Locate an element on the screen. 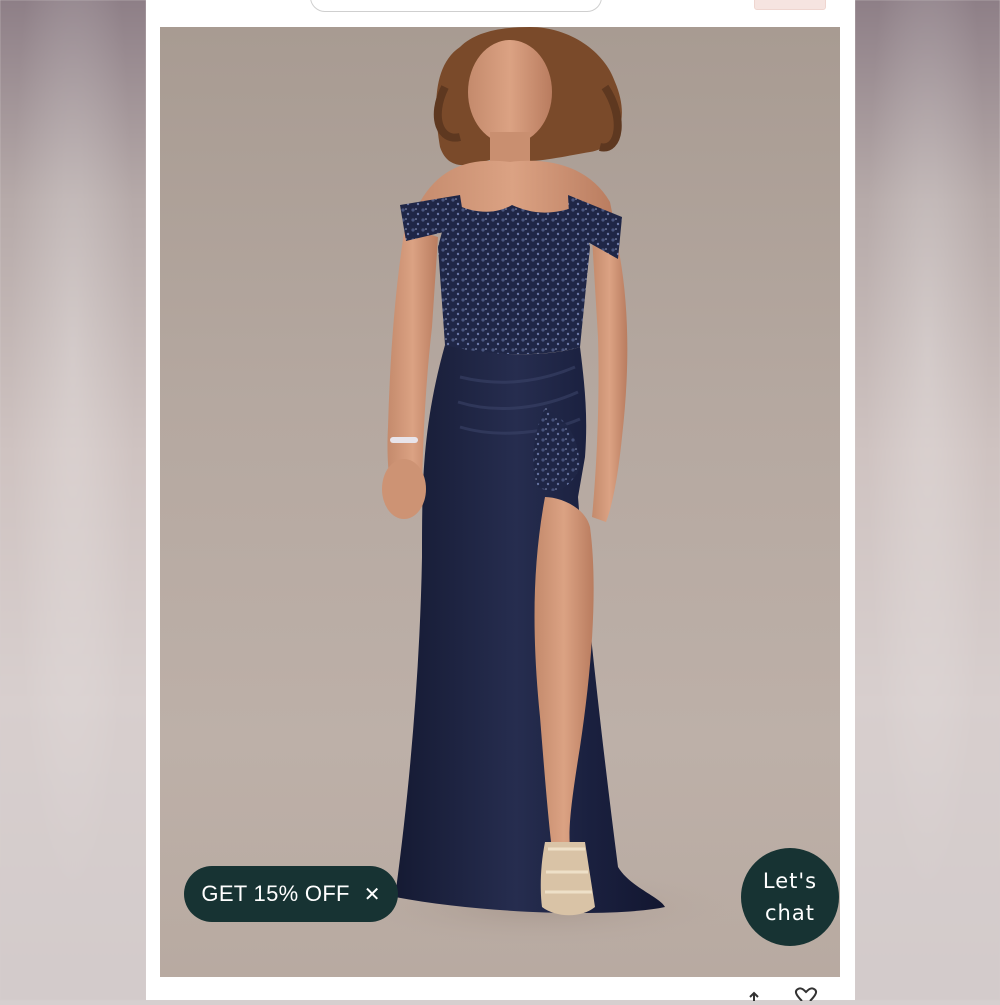 The height and width of the screenshot is (1005, 1000). chat-button: Let's chat is located at coordinates (790, 897).